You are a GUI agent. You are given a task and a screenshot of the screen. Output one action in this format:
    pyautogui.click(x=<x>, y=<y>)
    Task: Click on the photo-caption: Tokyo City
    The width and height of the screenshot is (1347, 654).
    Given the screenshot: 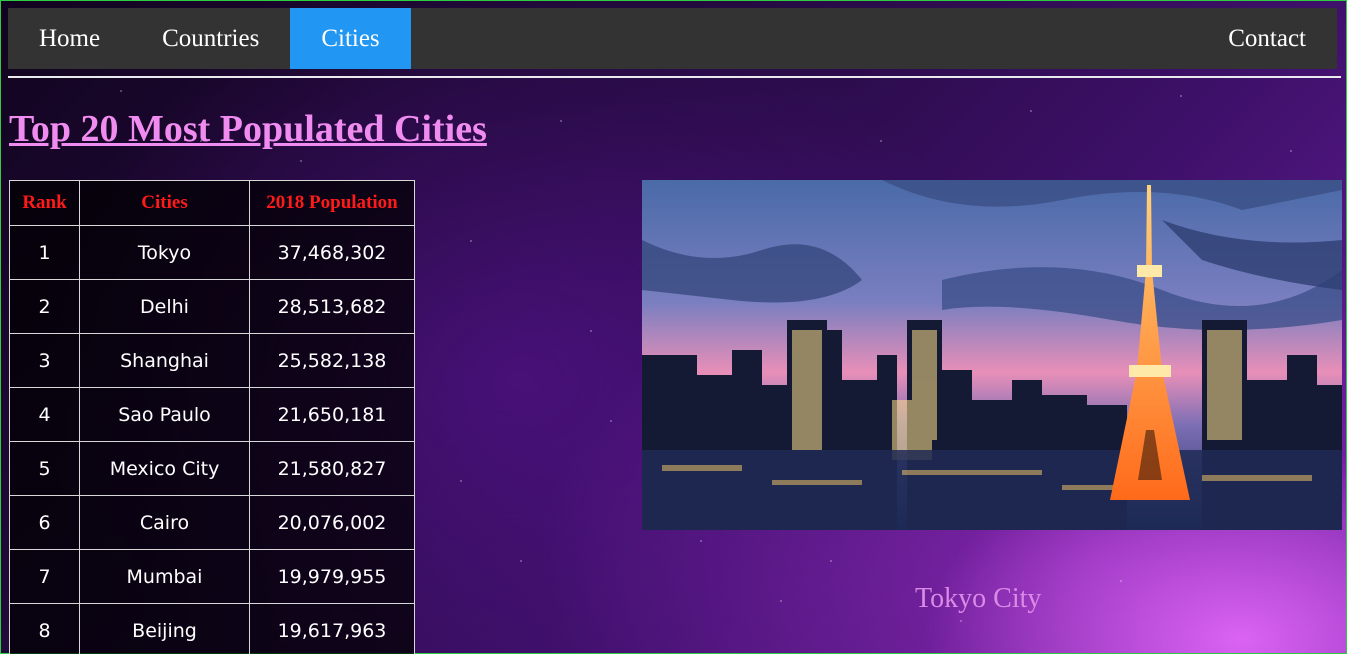 What is the action you would take?
    pyautogui.click(x=978, y=598)
    